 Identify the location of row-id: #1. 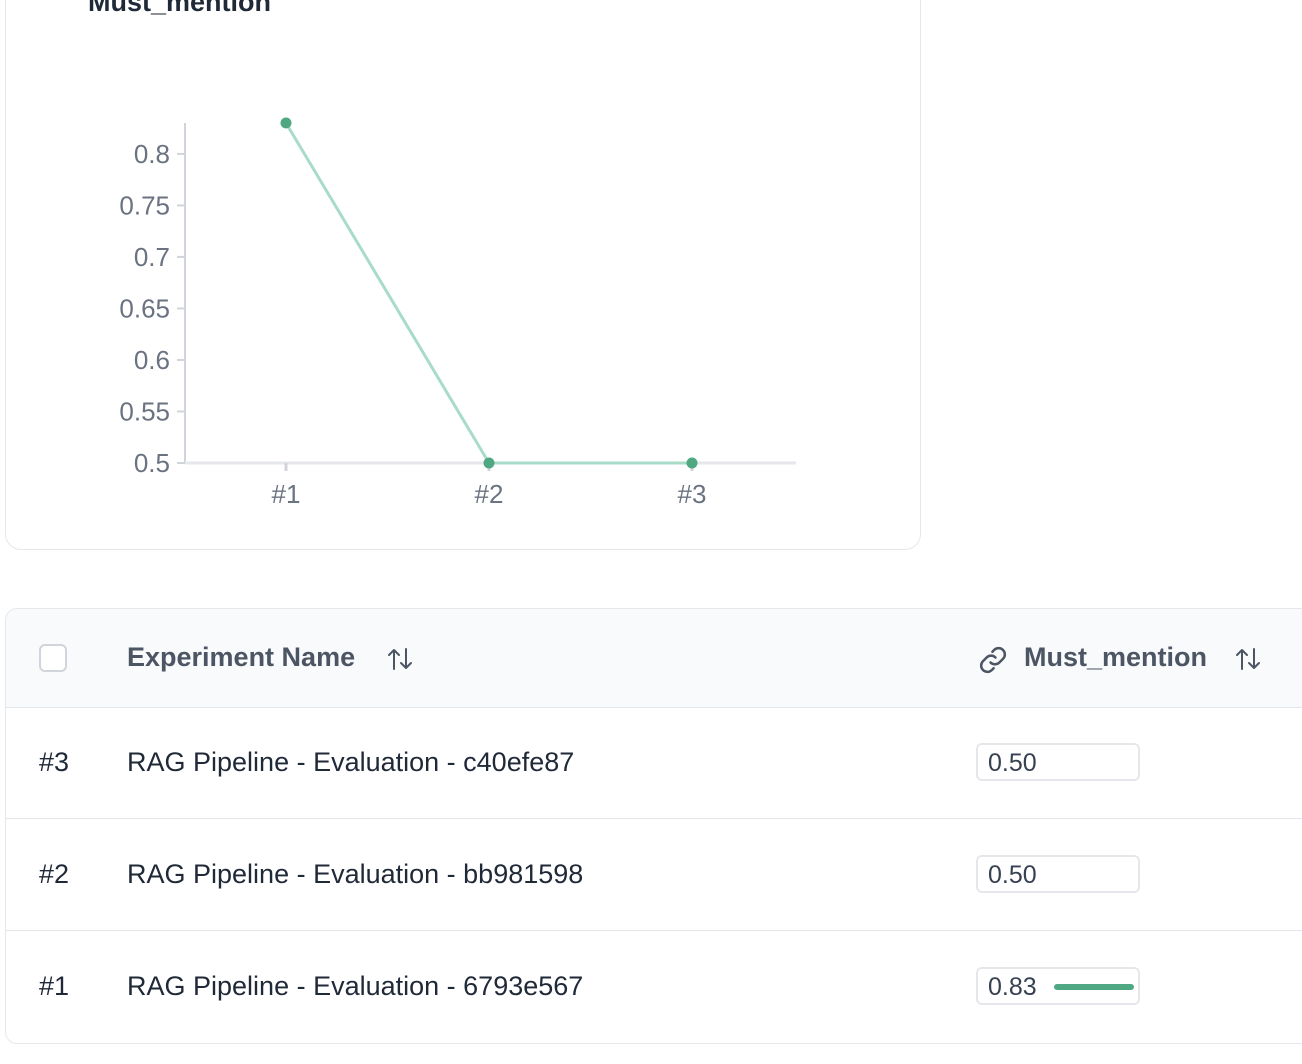
(54, 986).